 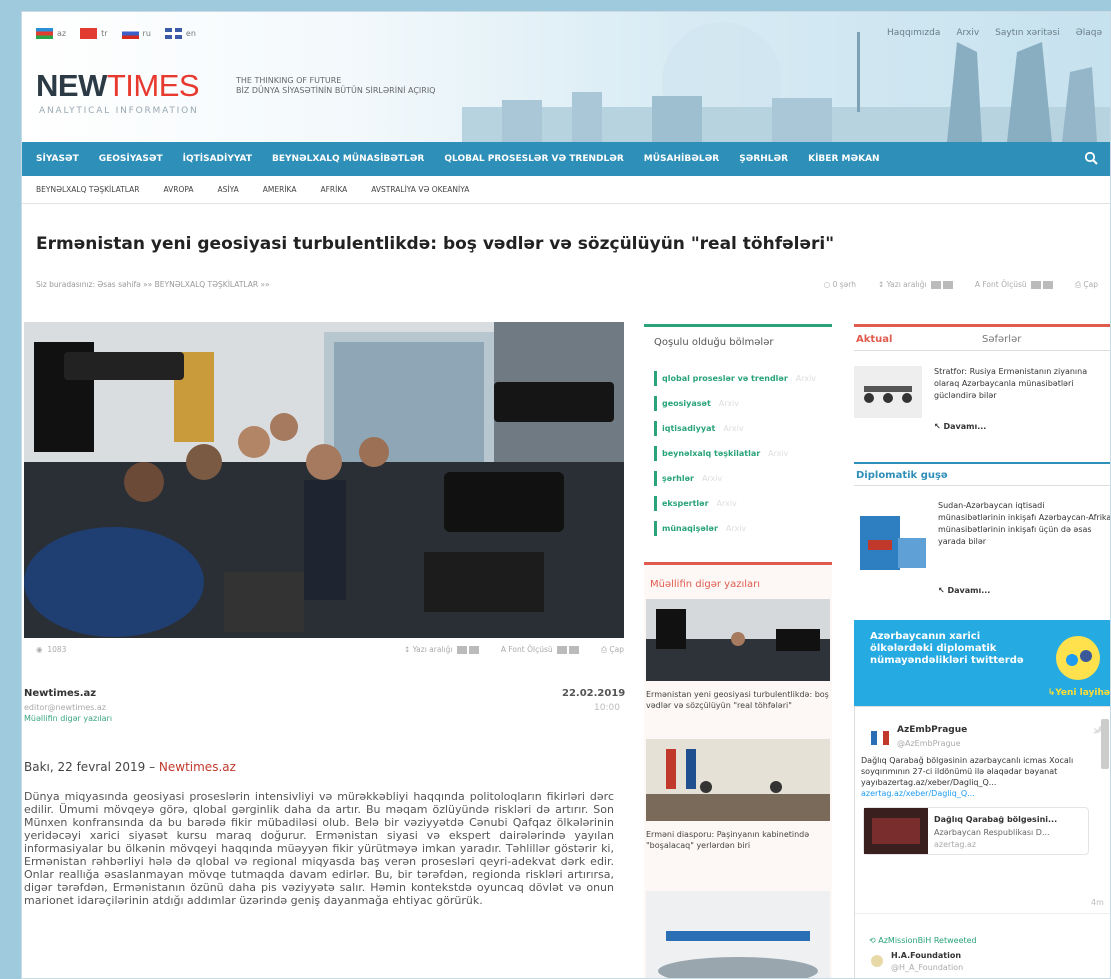 I want to click on flag-en-icon, so click(x=173, y=33).